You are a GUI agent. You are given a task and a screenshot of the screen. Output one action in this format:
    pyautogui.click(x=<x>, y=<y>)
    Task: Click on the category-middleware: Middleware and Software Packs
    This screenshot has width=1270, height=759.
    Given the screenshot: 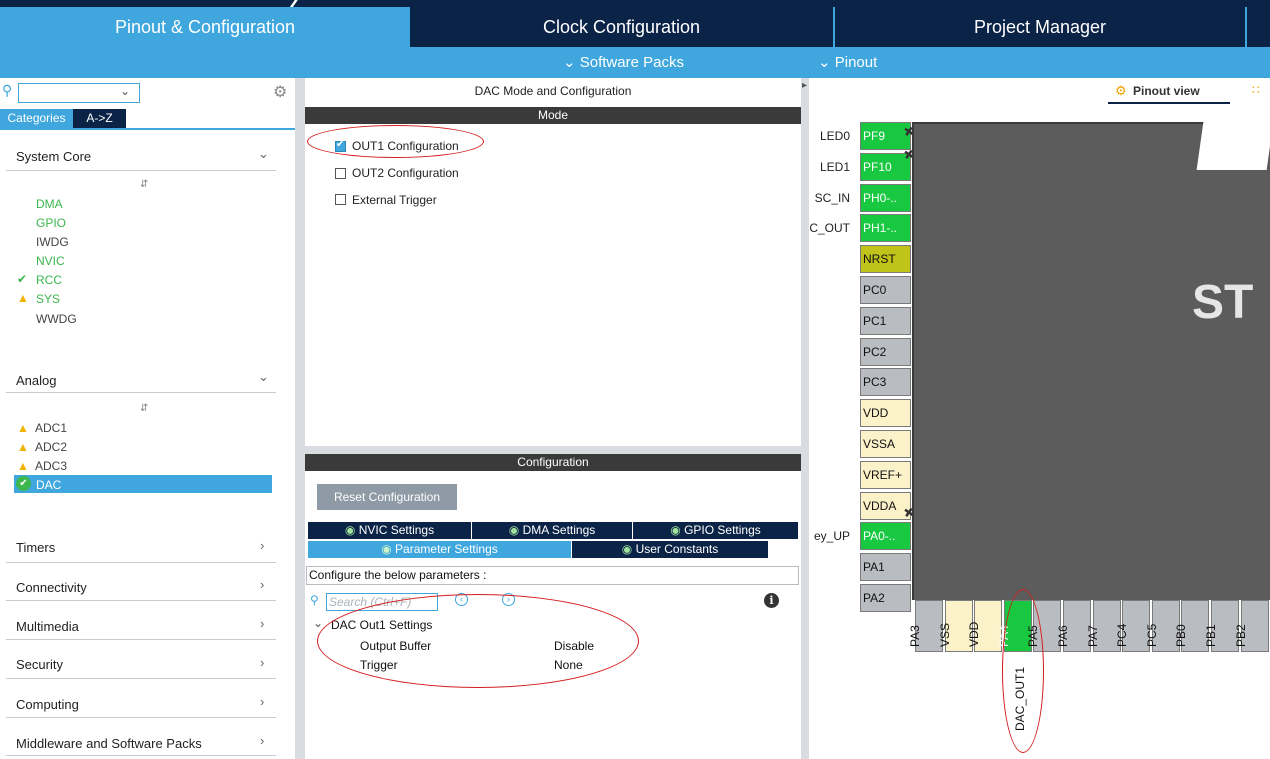 What is the action you would take?
    pyautogui.click(x=109, y=743)
    